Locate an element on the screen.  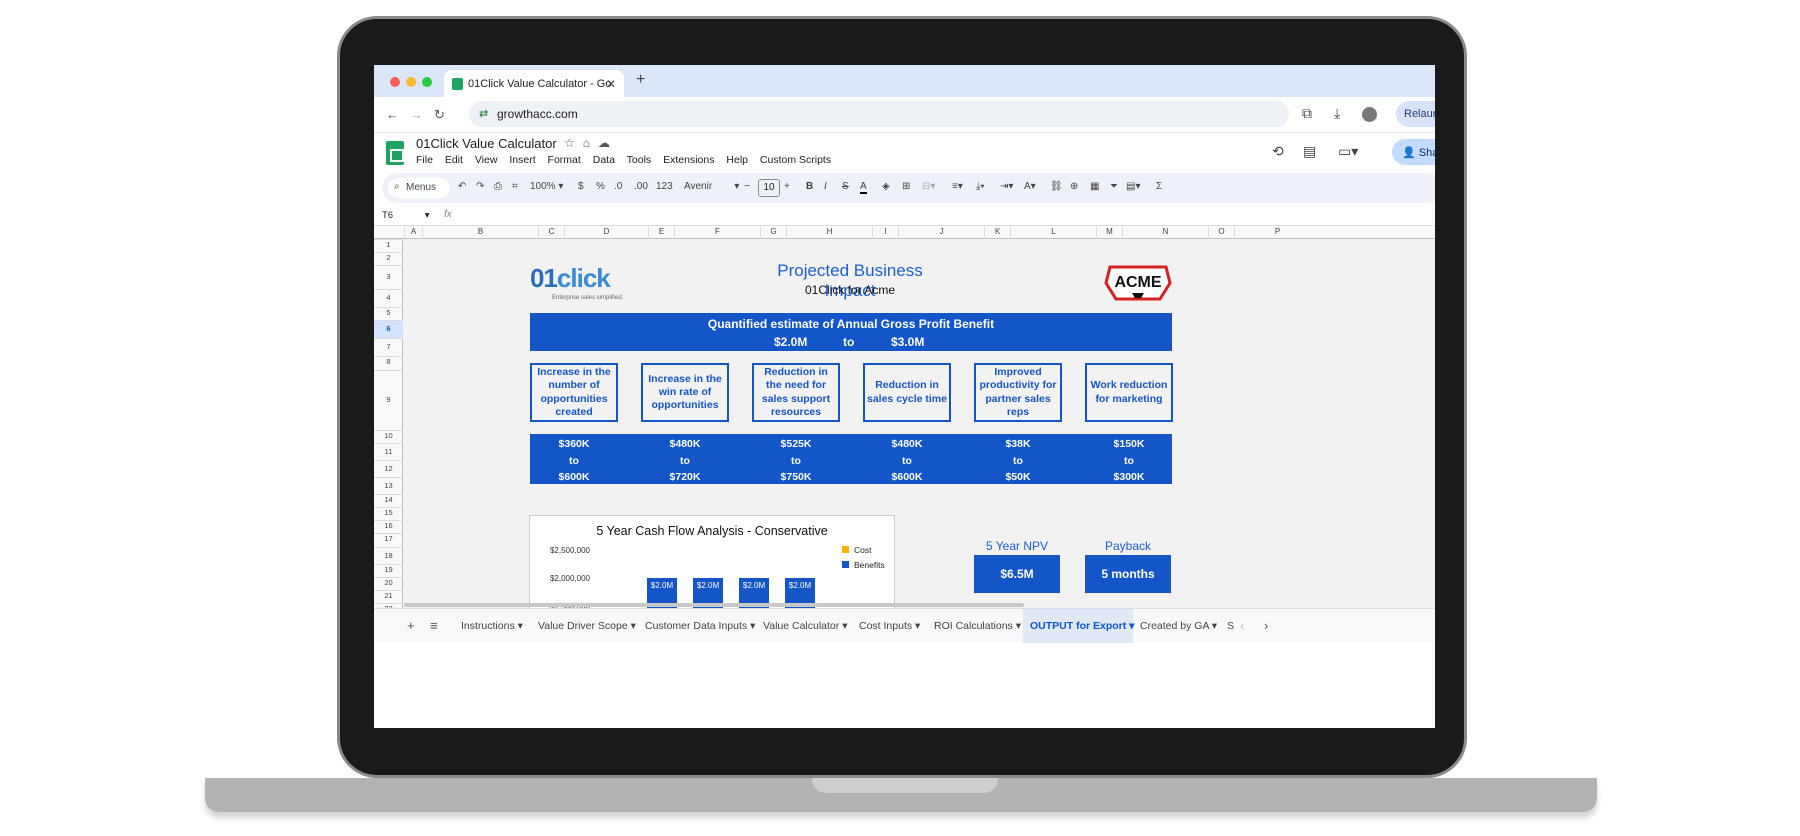
relaunch-button: Relaun is located at coordinates (1415, 114).